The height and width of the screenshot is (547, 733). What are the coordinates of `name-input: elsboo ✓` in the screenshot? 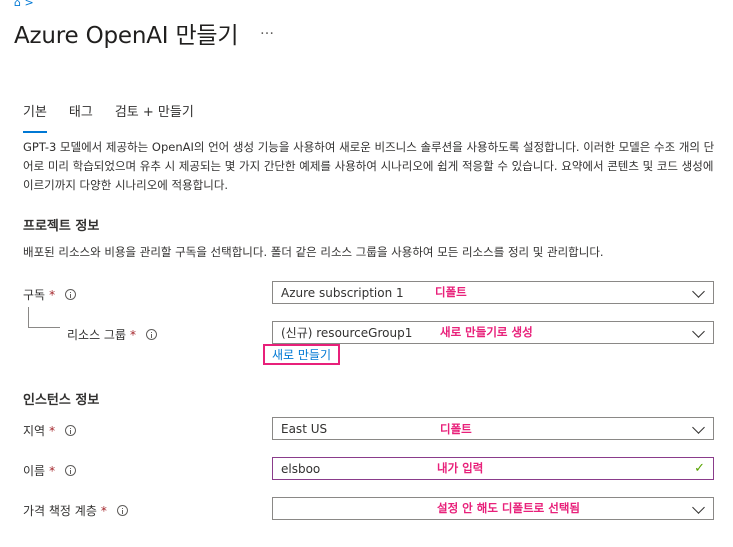 It's located at (493, 468).